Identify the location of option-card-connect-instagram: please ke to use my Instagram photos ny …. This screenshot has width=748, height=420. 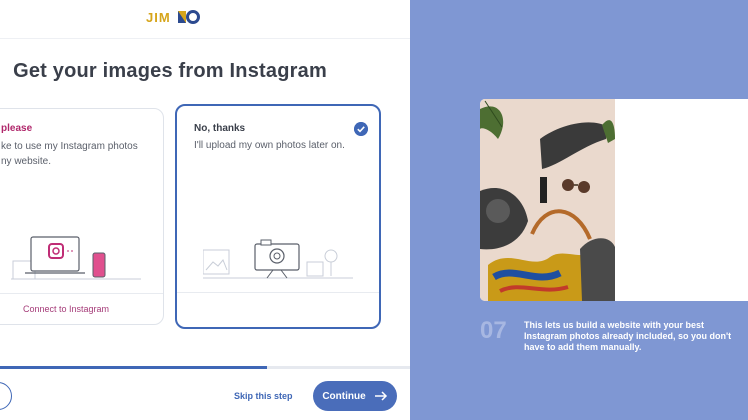
(82, 216).